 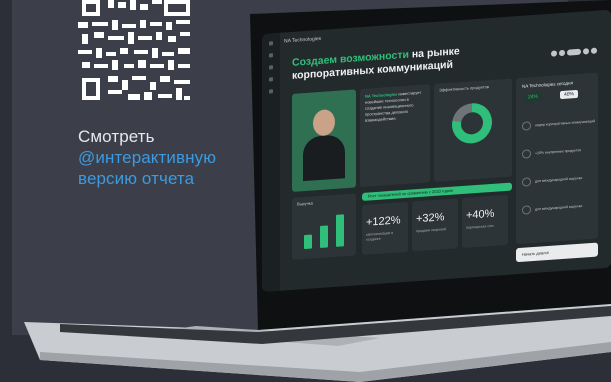 What do you see at coordinates (480, 214) in the screenshot?
I see `stat-value: +40%` at bounding box center [480, 214].